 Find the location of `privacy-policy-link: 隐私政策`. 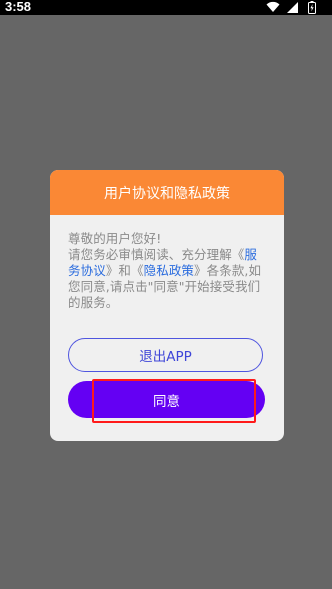

privacy-policy-link: 隐私政策 is located at coordinates (169, 270).